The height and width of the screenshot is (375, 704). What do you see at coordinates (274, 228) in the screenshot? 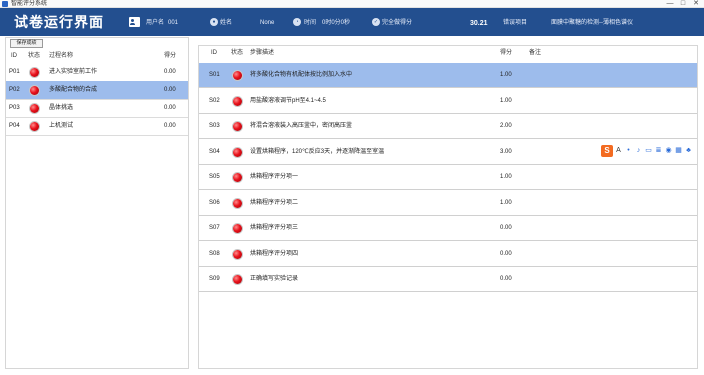
I see `step-description: 烘箱程序评分项三` at bounding box center [274, 228].